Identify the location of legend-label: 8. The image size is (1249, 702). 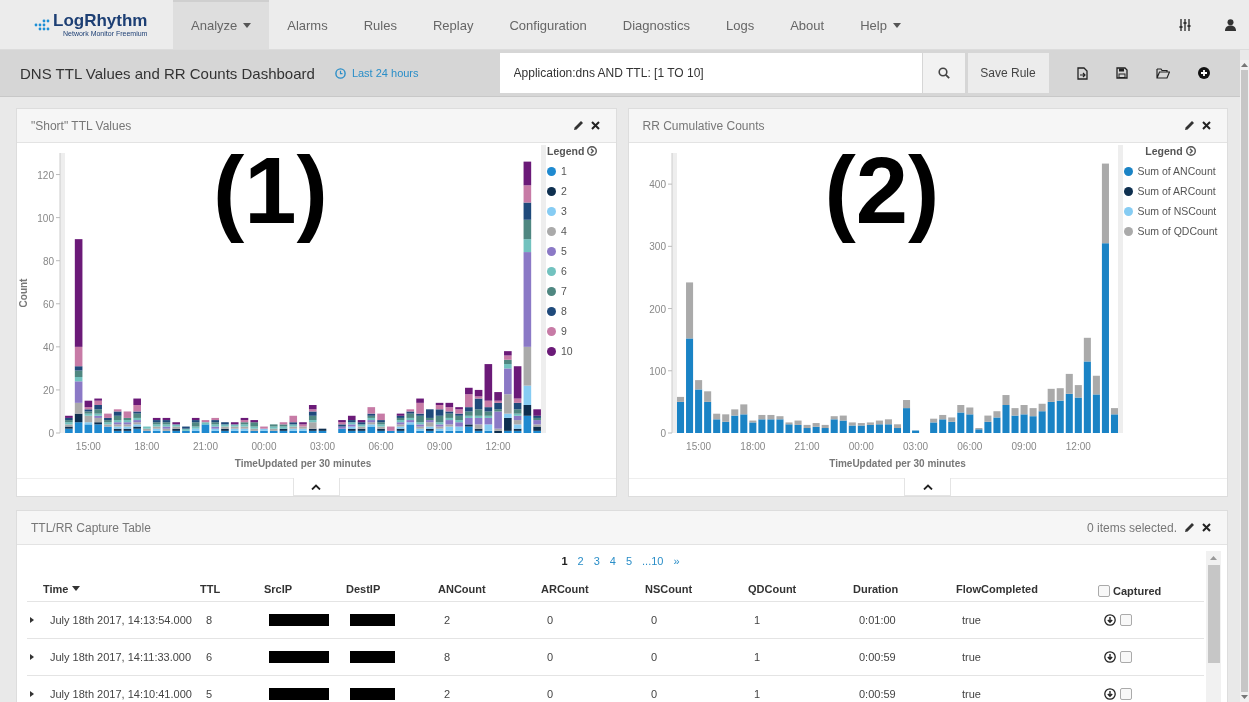
(564, 311).